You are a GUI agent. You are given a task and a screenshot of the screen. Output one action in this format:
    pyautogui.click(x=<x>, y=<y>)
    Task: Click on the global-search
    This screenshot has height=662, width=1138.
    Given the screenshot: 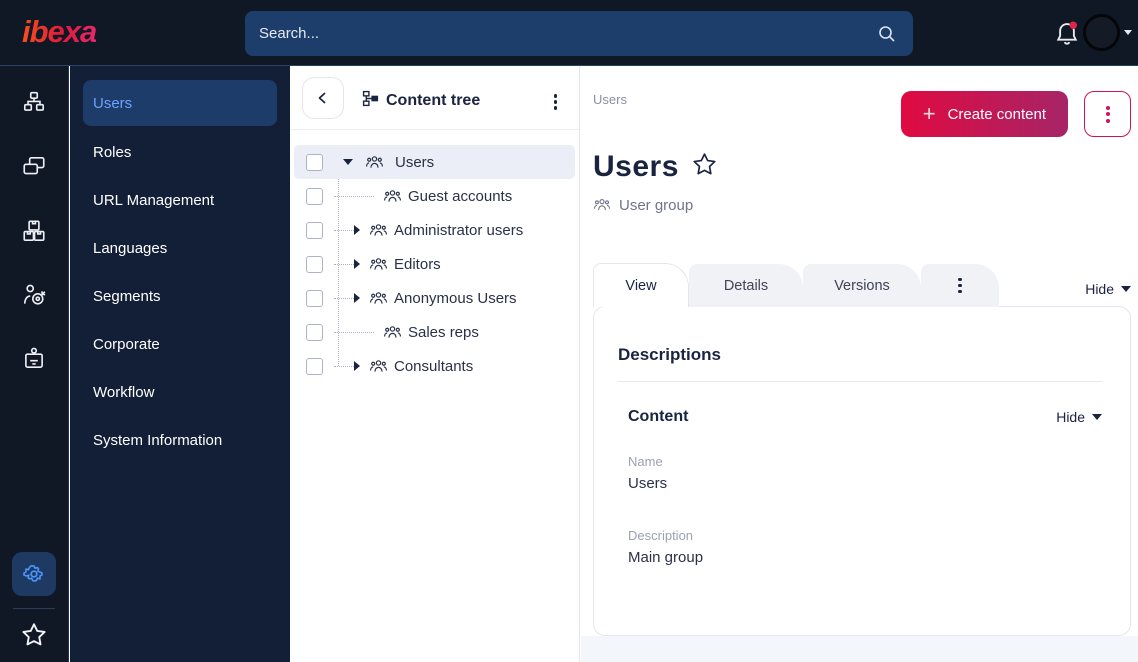 What is the action you would take?
    pyautogui.click(x=579, y=33)
    